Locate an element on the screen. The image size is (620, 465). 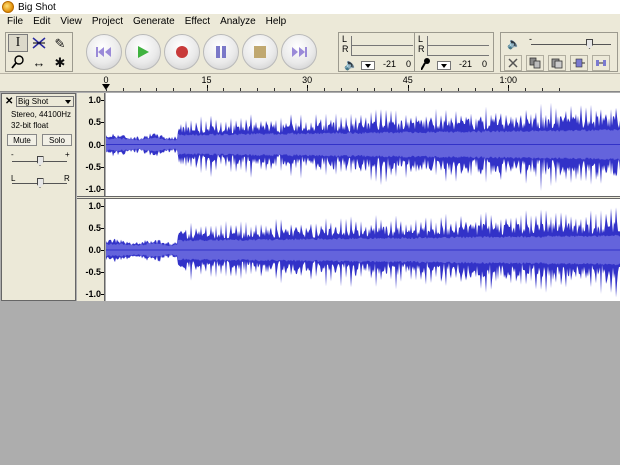
track-name-dropdown: Big Shot is located at coordinates (45, 101).